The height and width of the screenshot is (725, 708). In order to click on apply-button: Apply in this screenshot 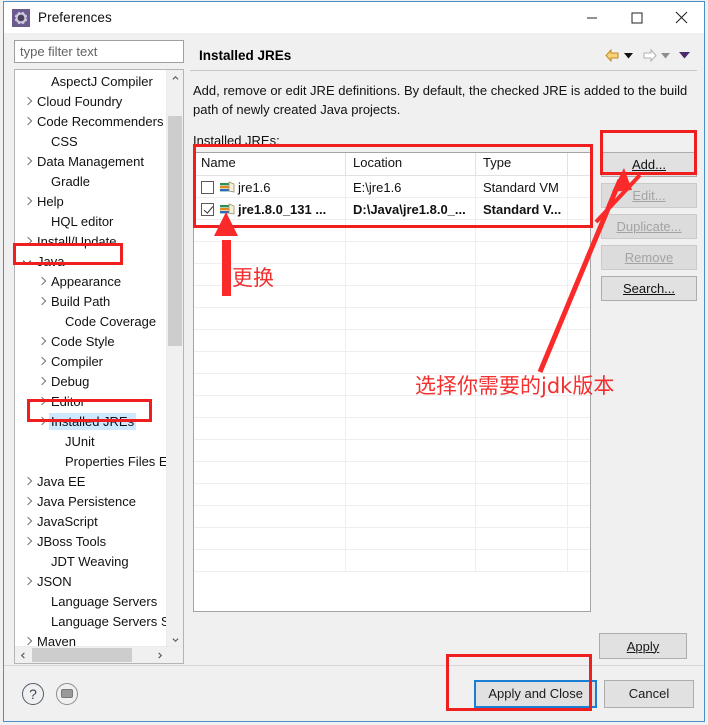, I will do `click(643, 646)`.